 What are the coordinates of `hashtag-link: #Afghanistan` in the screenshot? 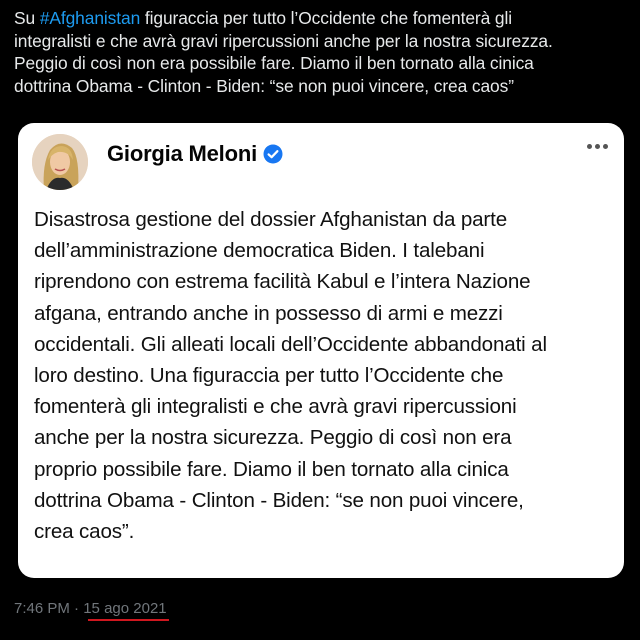 It's located at (90, 18).